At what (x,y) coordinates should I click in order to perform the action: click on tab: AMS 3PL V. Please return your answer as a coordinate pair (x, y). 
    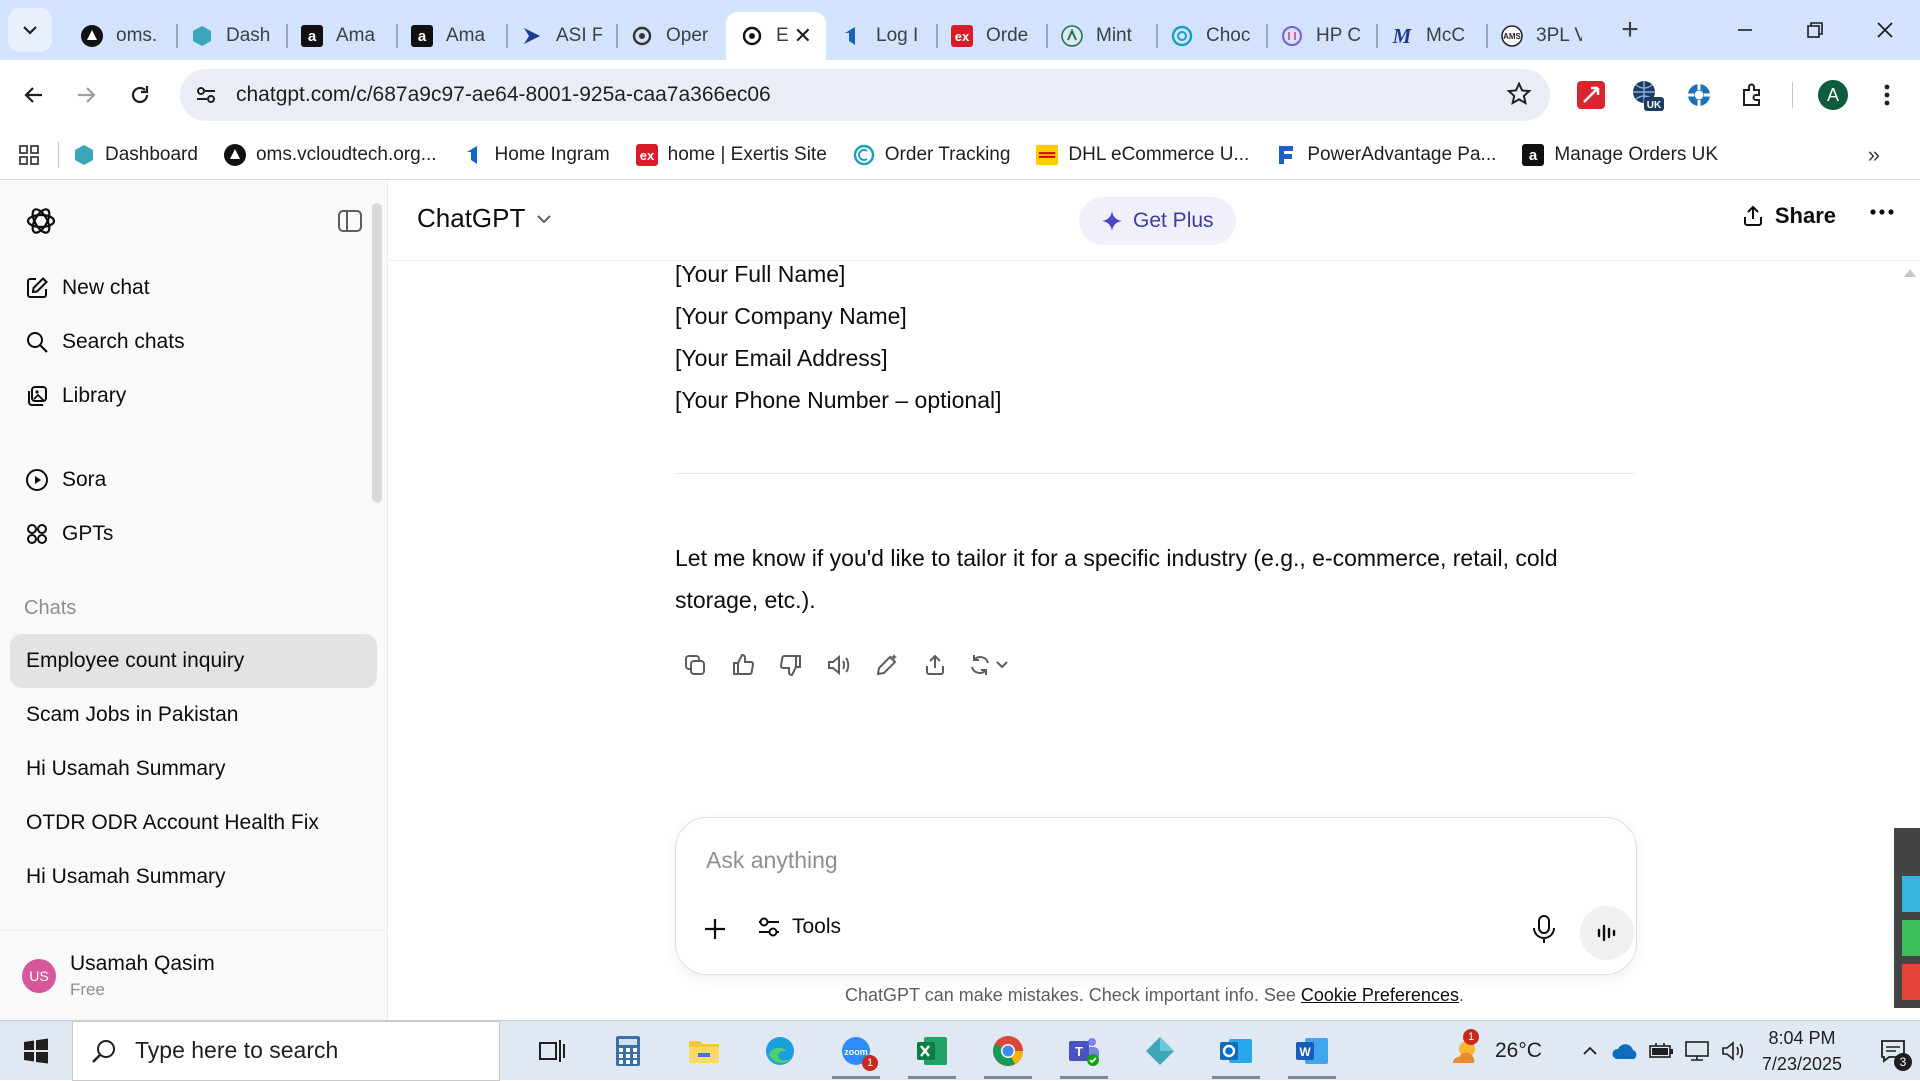
    Looking at the image, I should click on (1541, 36).